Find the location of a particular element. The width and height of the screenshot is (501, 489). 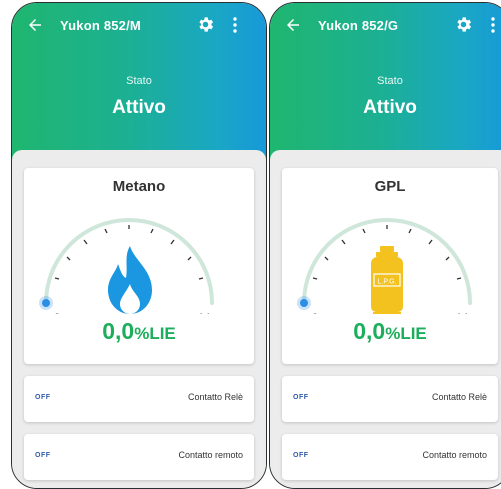

cylinder-label: L.P.G. is located at coordinates (387, 282).